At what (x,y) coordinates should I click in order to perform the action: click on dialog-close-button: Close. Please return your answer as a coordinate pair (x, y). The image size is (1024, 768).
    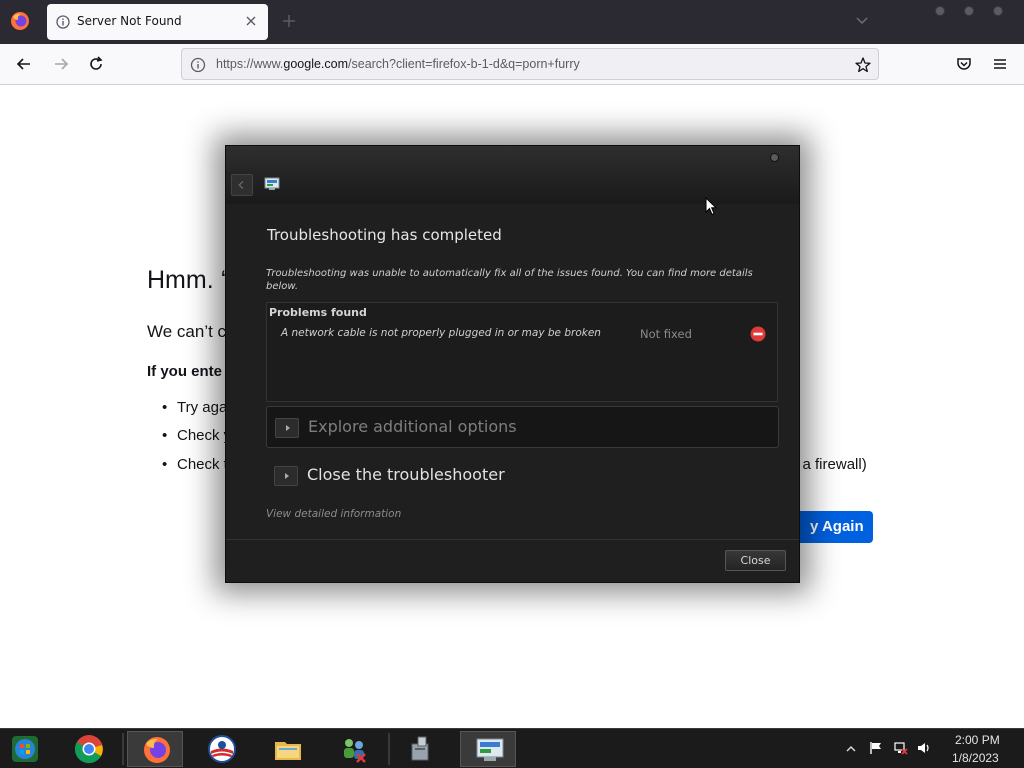
    Looking at the image, I should click on (755, 560).